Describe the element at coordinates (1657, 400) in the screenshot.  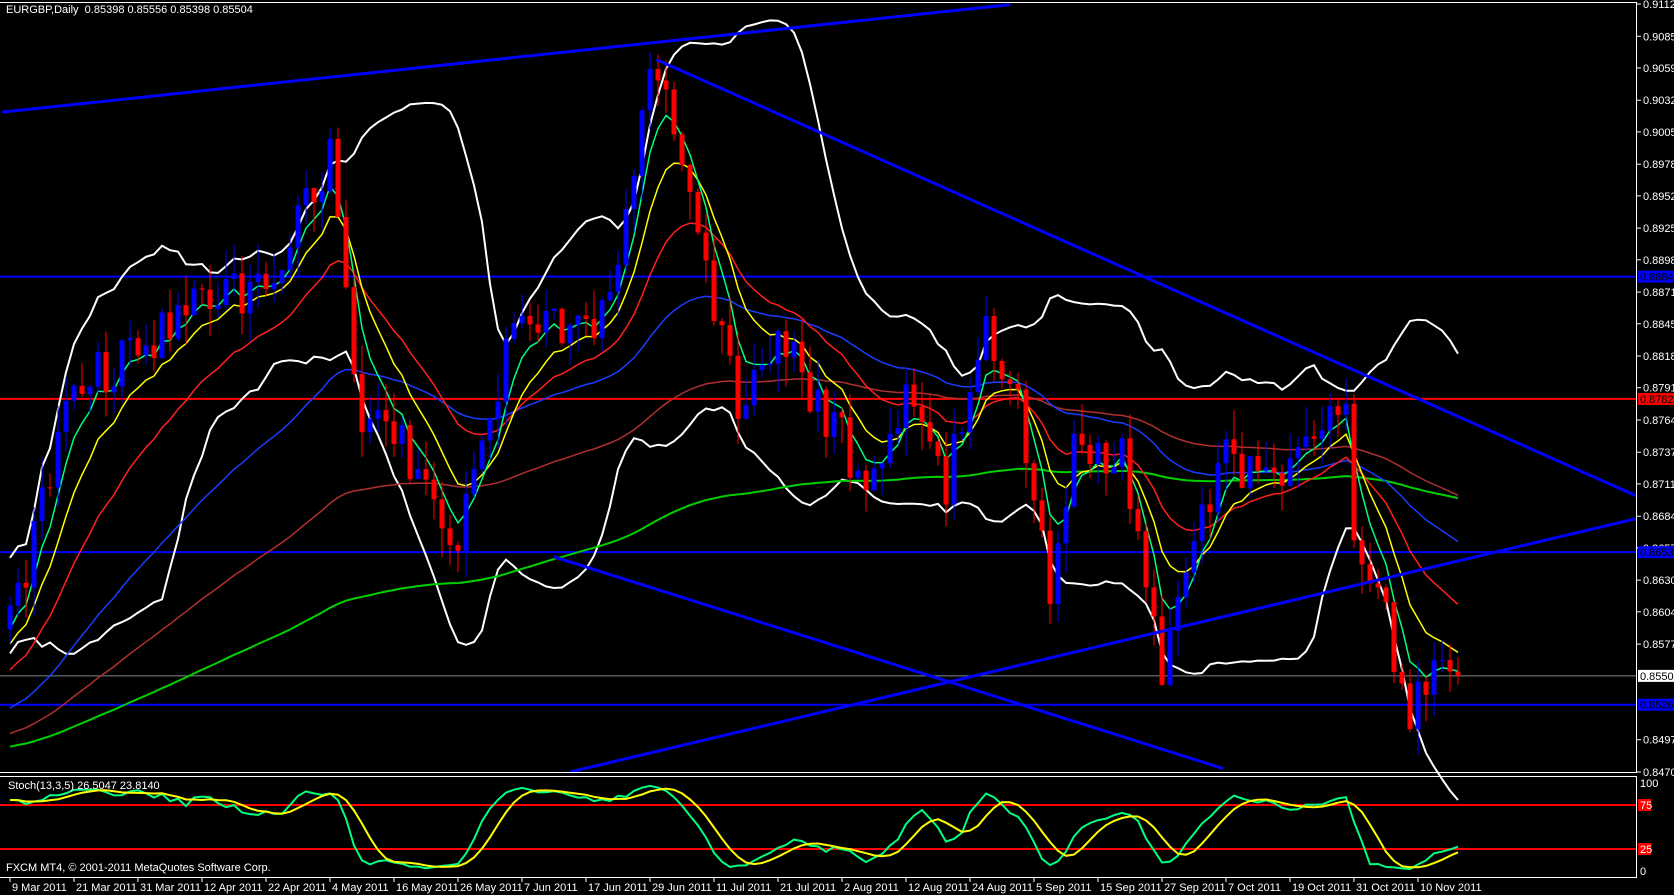
I see `level-price-label: 0.87821` at that location.